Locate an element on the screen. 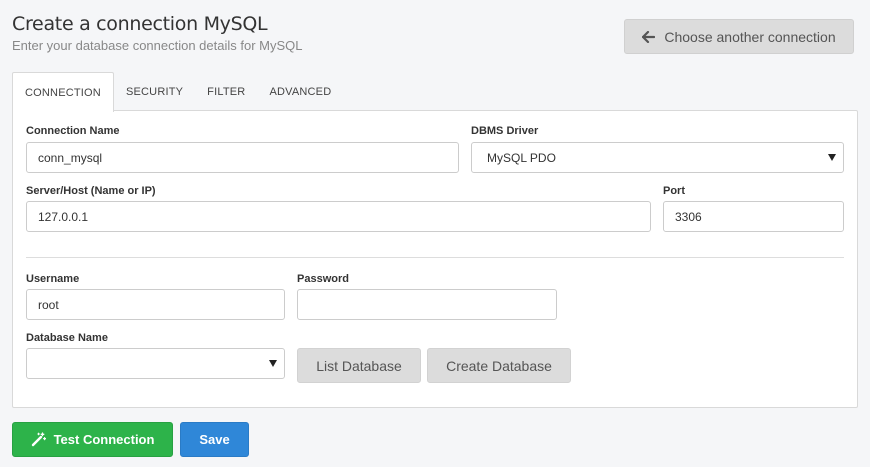 This screenshot has height=467, width=870. server-host-label: Server/Host (Name or IP) is located at coordinates (91, 191).